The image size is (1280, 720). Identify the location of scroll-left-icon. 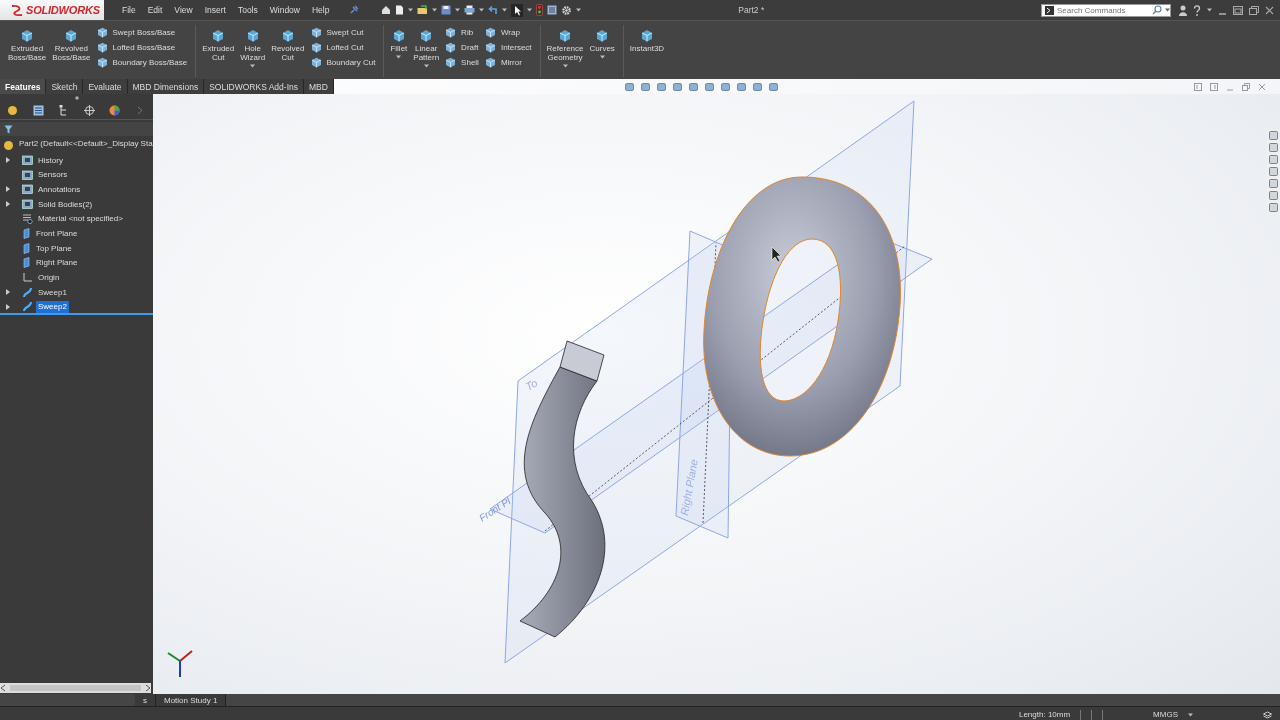
(3, 688).